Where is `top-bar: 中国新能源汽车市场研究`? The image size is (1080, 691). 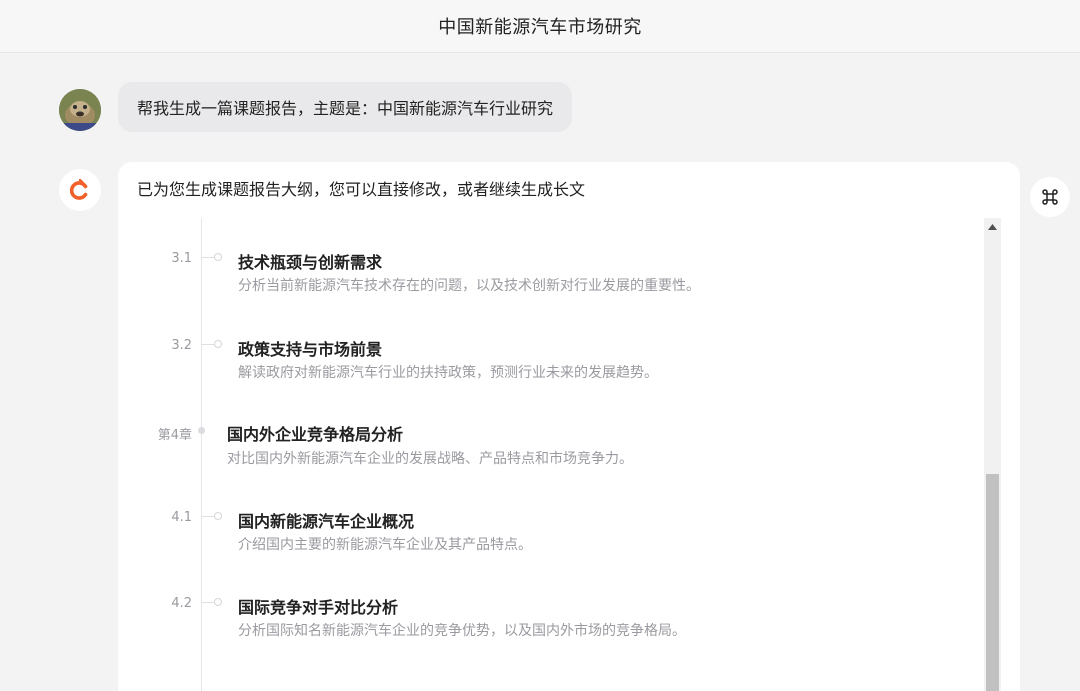 top-bar: 中国新能源汽车市场研究 is located at coordinates (540, 26).